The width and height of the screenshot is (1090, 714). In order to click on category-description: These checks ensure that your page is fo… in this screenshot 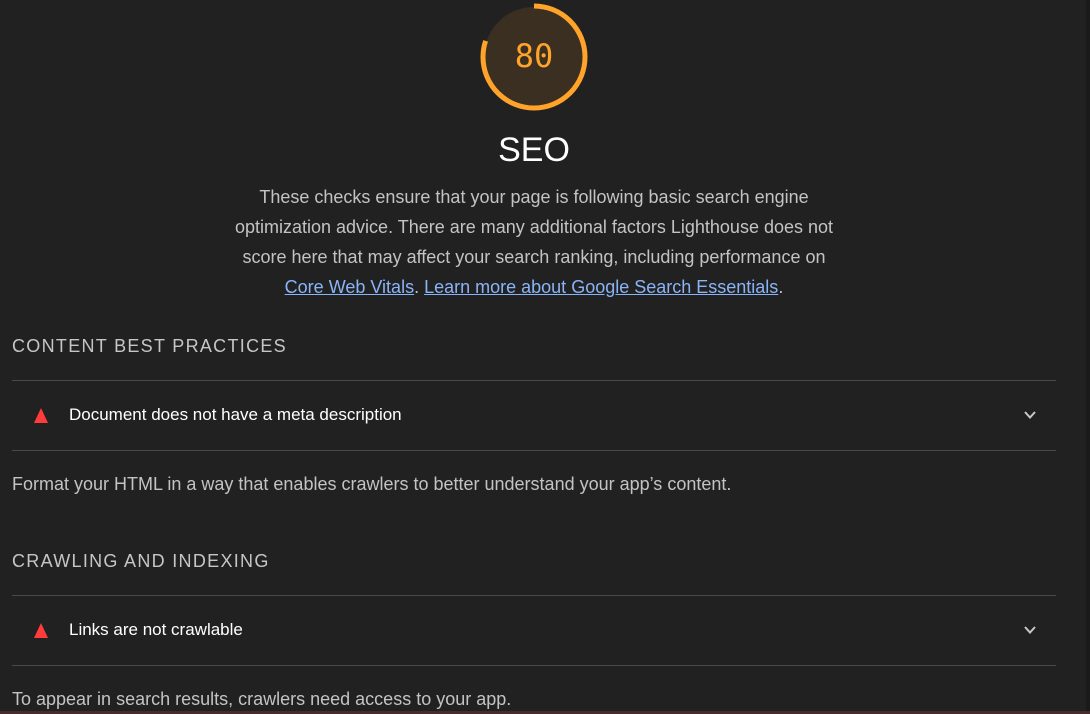, I will do `click(534, 242)`.